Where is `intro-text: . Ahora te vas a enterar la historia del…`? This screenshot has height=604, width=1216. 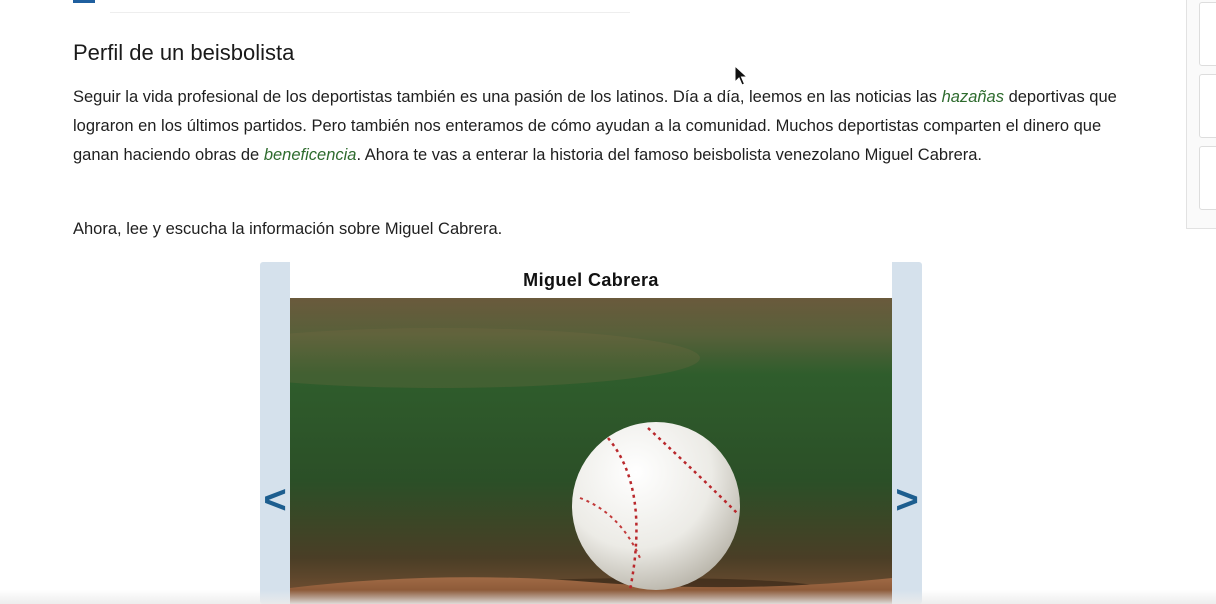 intro-text: . Ahora te vas a enterar la historia del… is located at coordinates (669, 155).